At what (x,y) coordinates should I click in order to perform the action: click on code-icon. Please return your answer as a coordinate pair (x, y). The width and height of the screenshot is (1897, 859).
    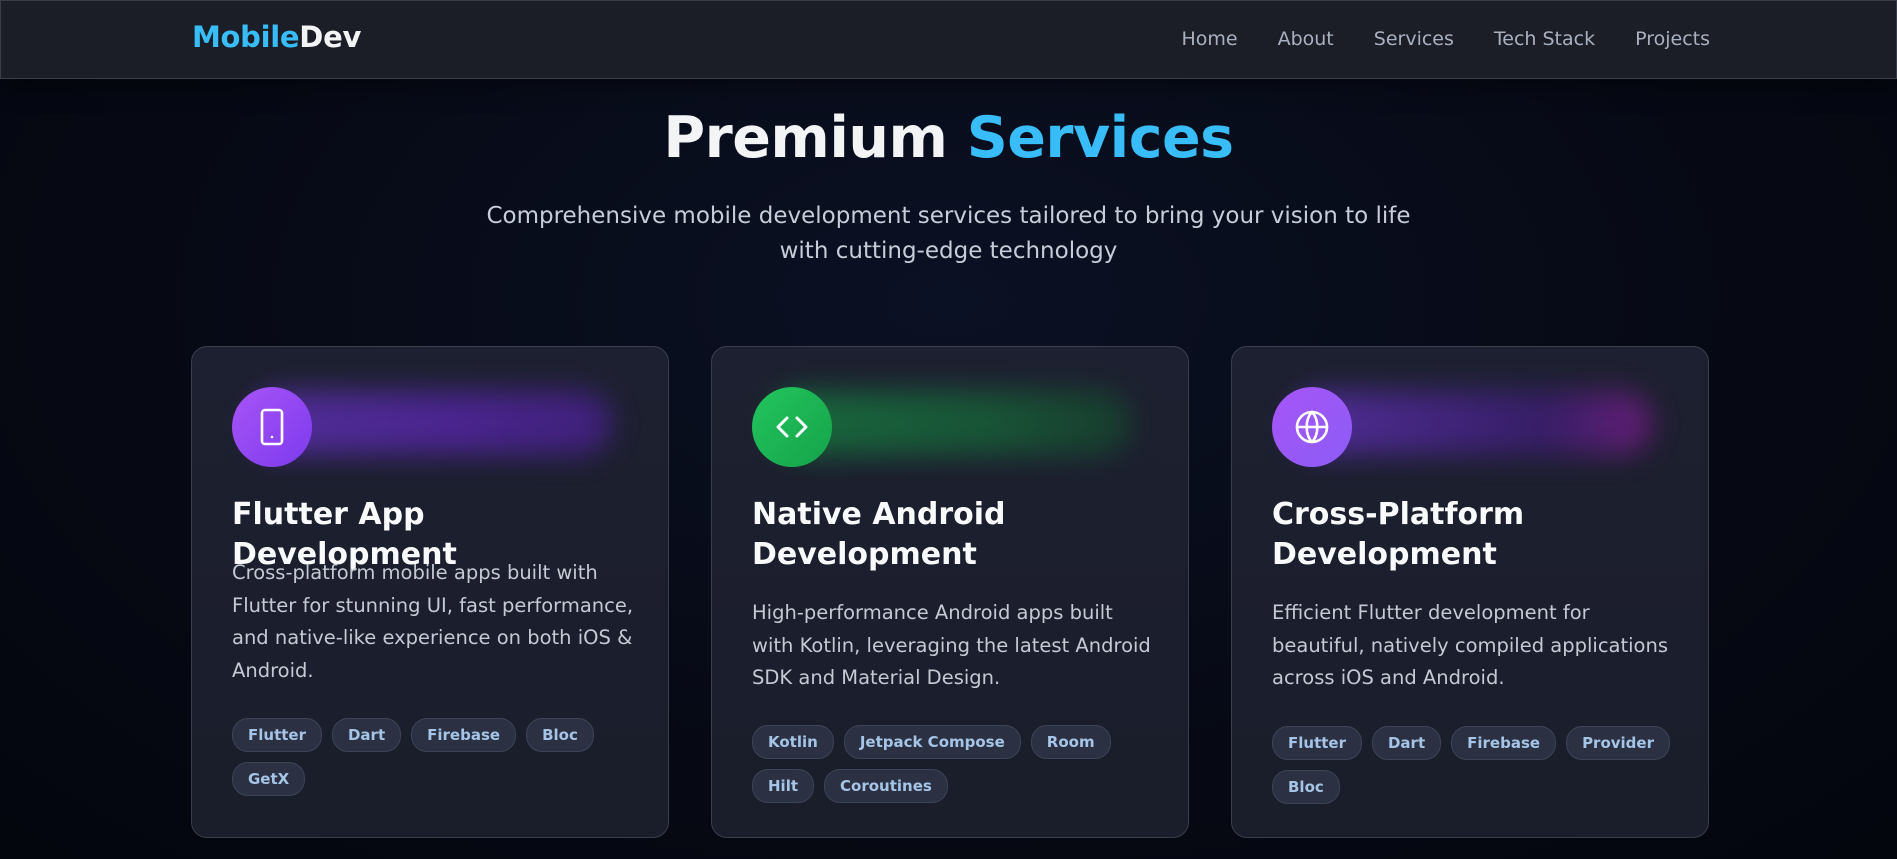
    Looking at the image, I should click on (792, 427).